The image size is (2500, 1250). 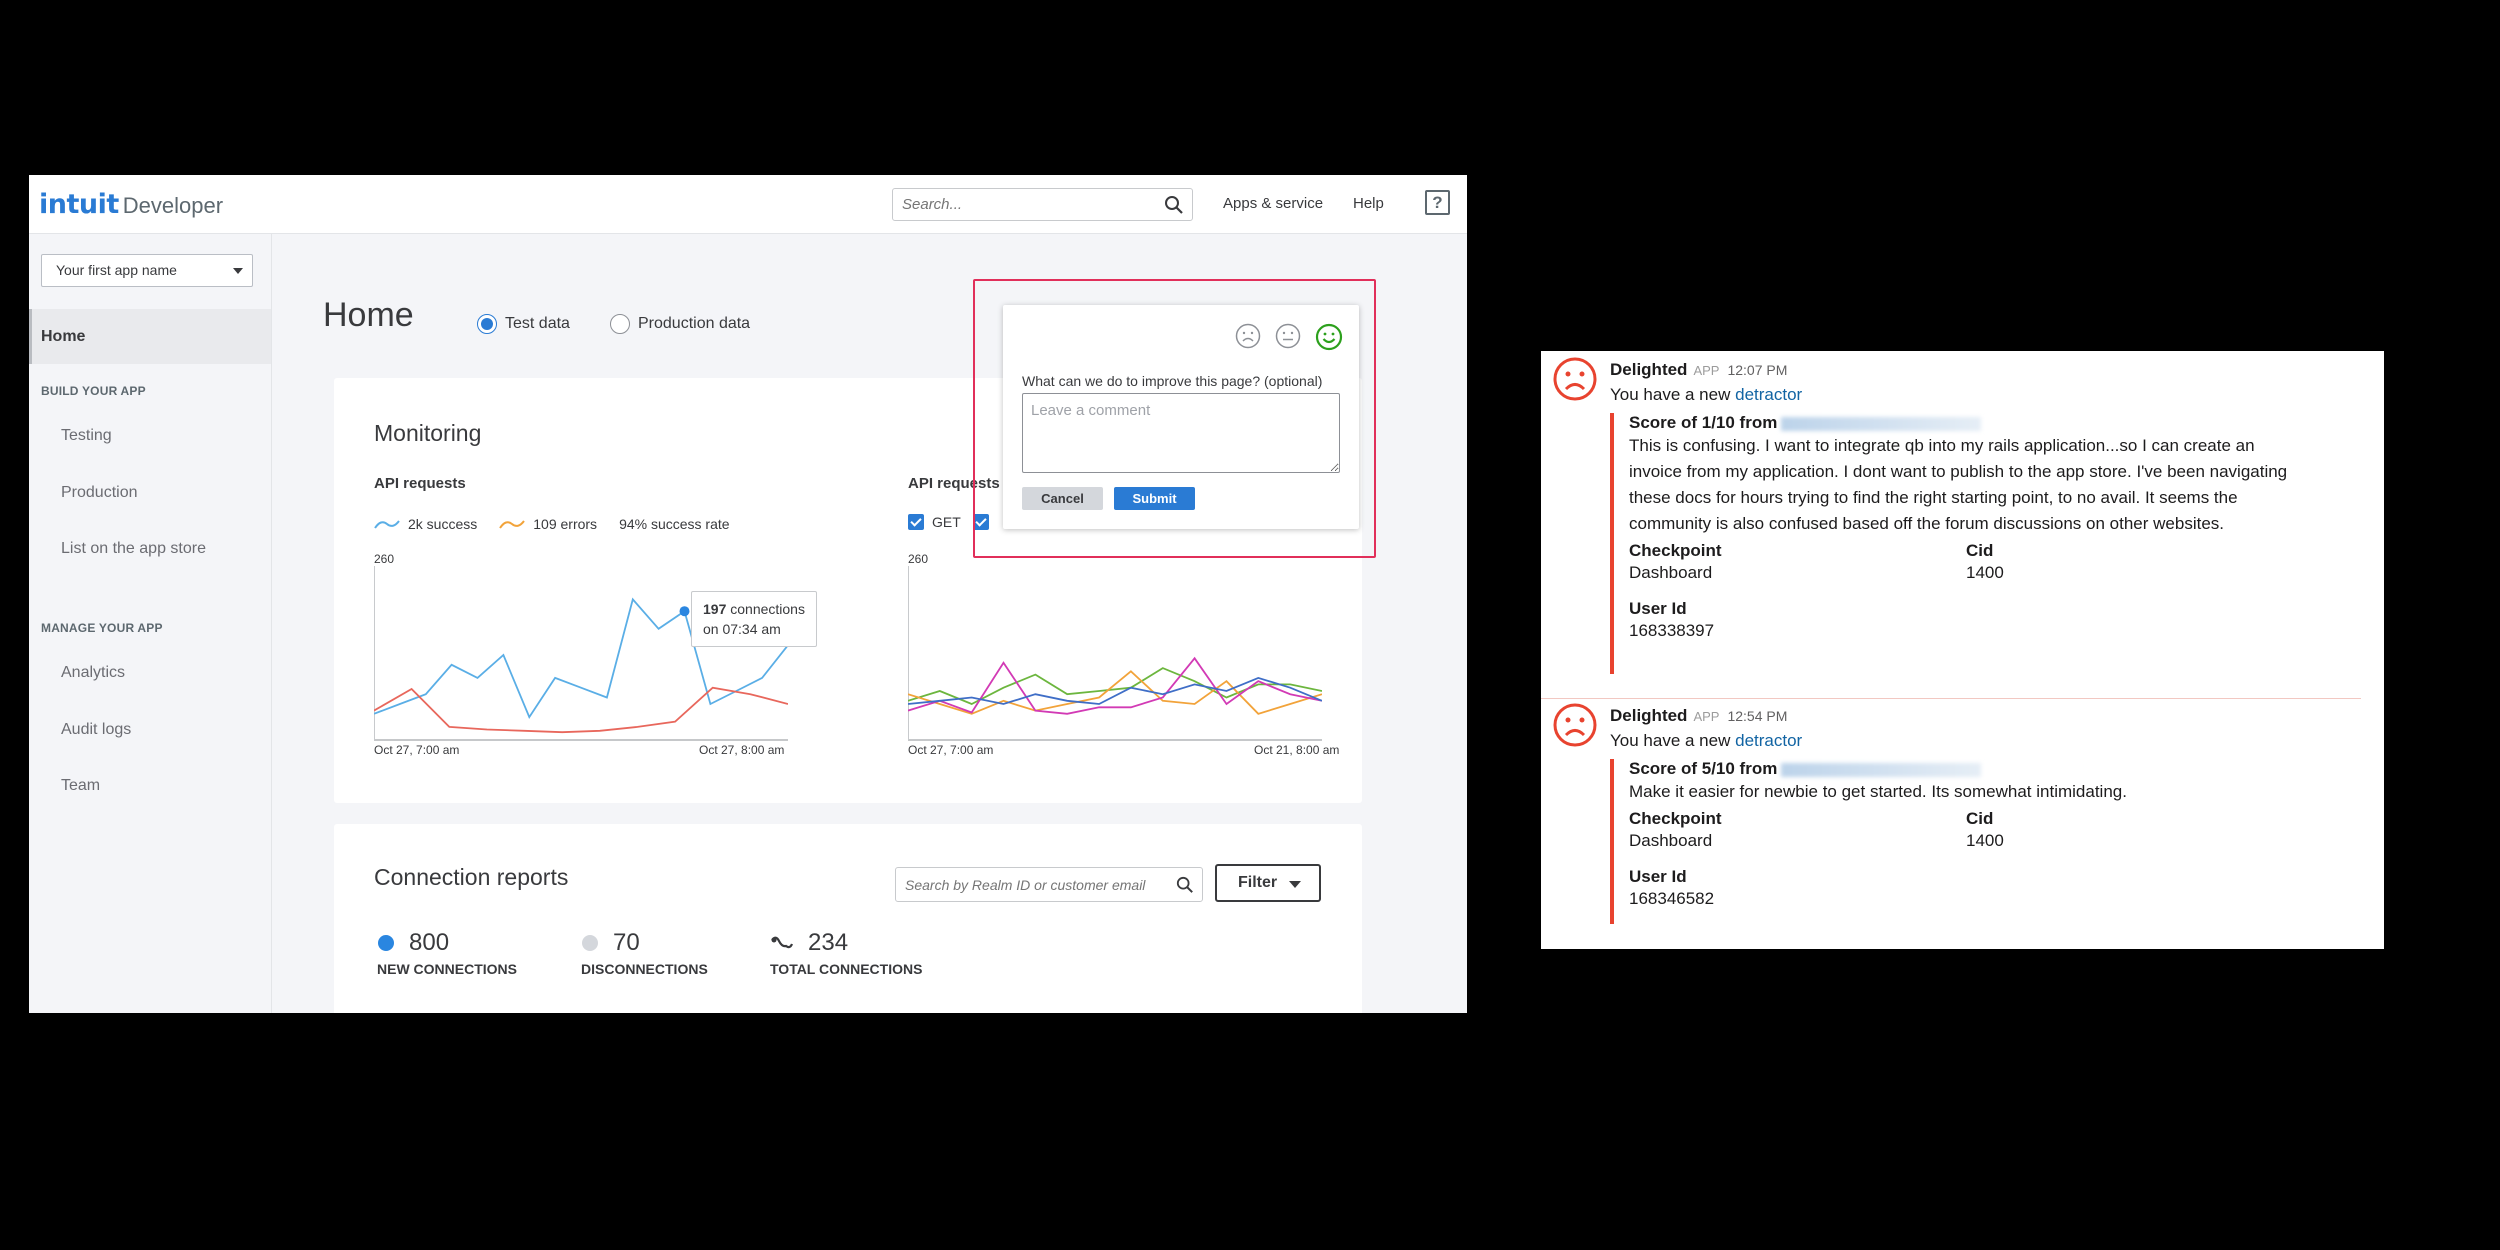 I want to click on monitoring-title: Monitoring, so click(x=428, y=433).